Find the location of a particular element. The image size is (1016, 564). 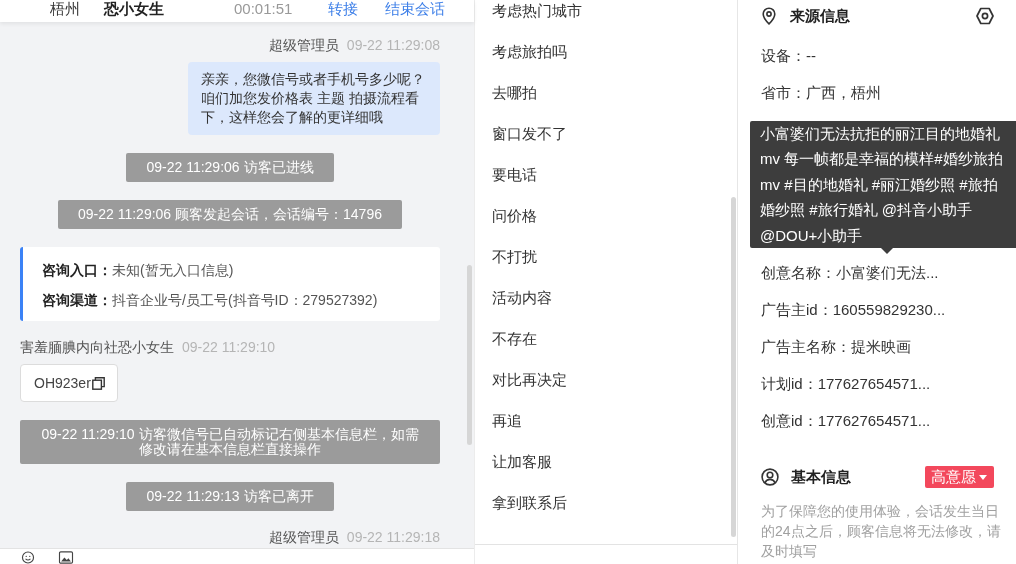

message-bubble: 亲亲，您微信号或者手机号多少呢？咱们加您发价格表 主题 拍摄流程看下，这样您会了解的更详细哦 is located at coordinates (314, 98).